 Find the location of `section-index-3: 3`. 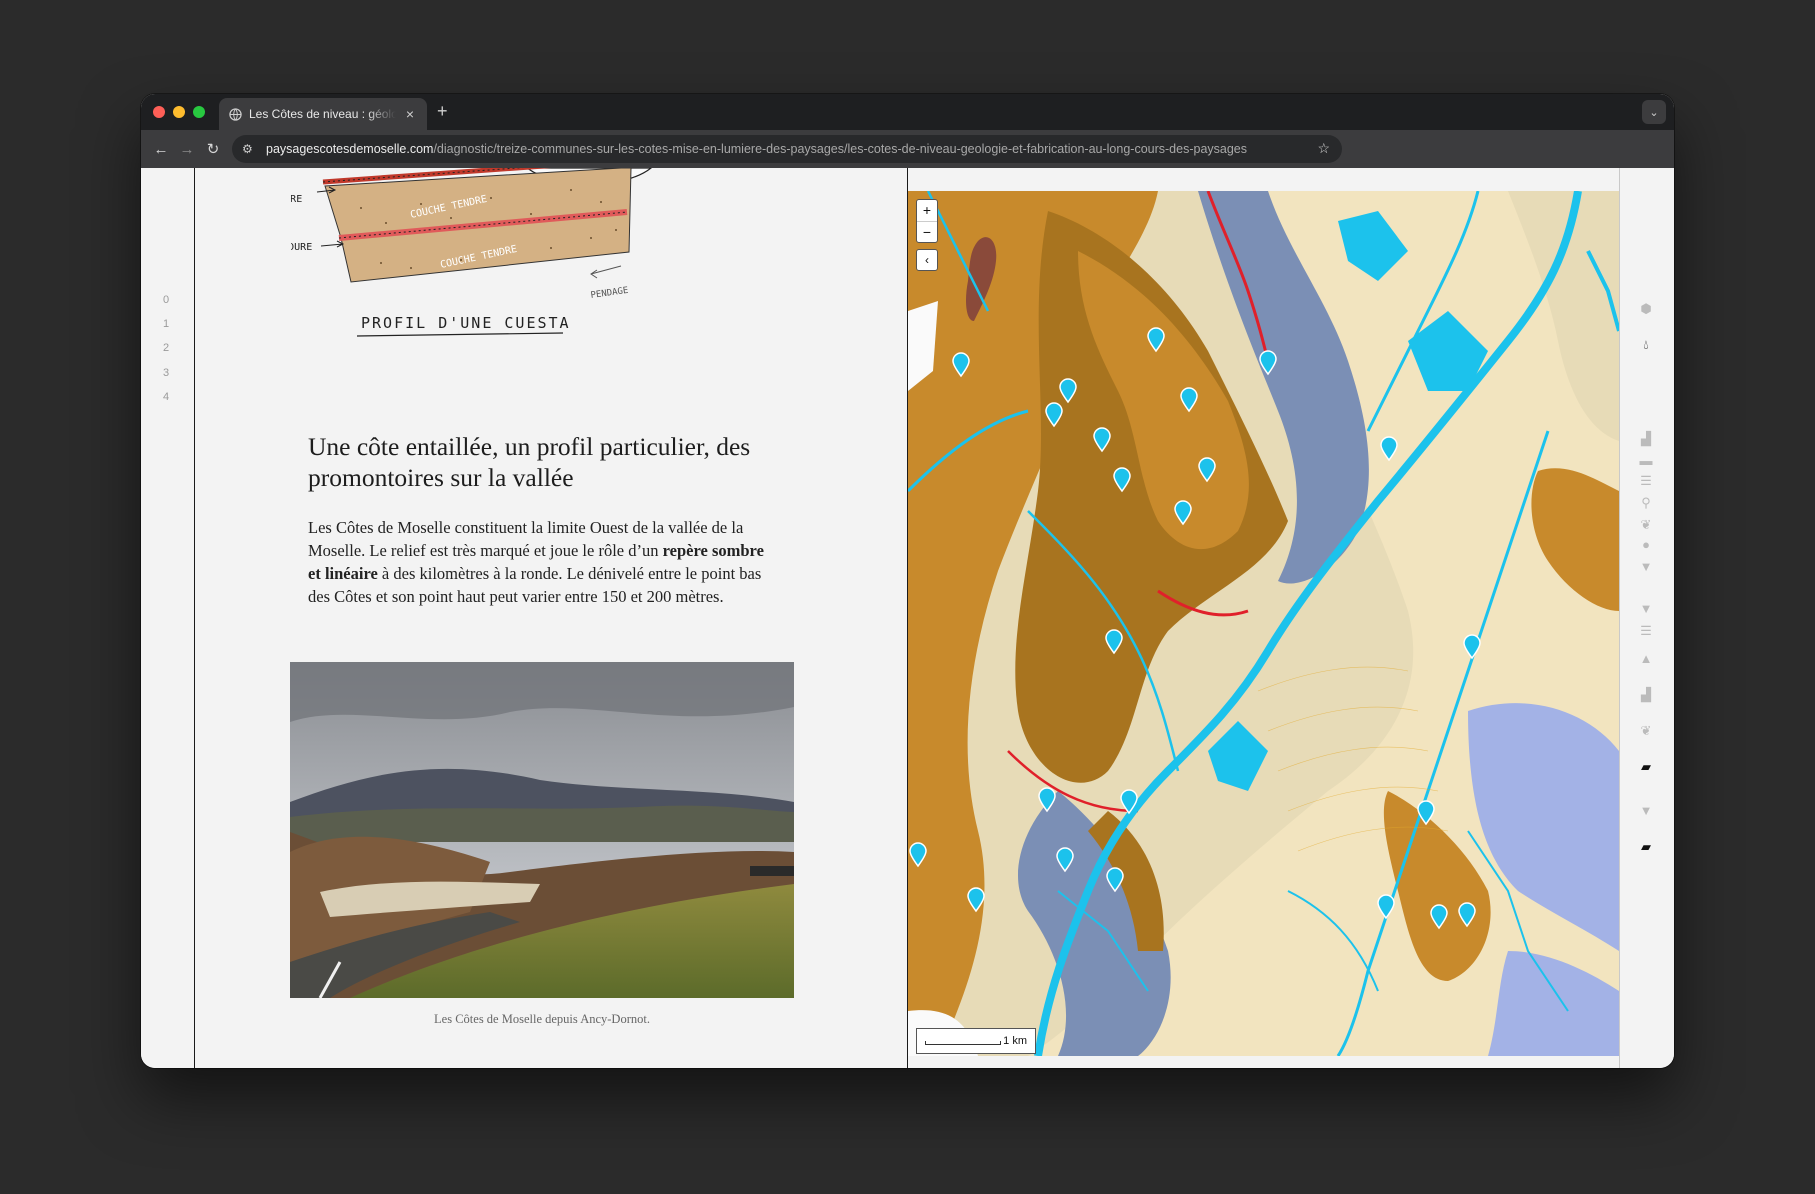

section-index-3: 3 is located at coordinates (166, 379).